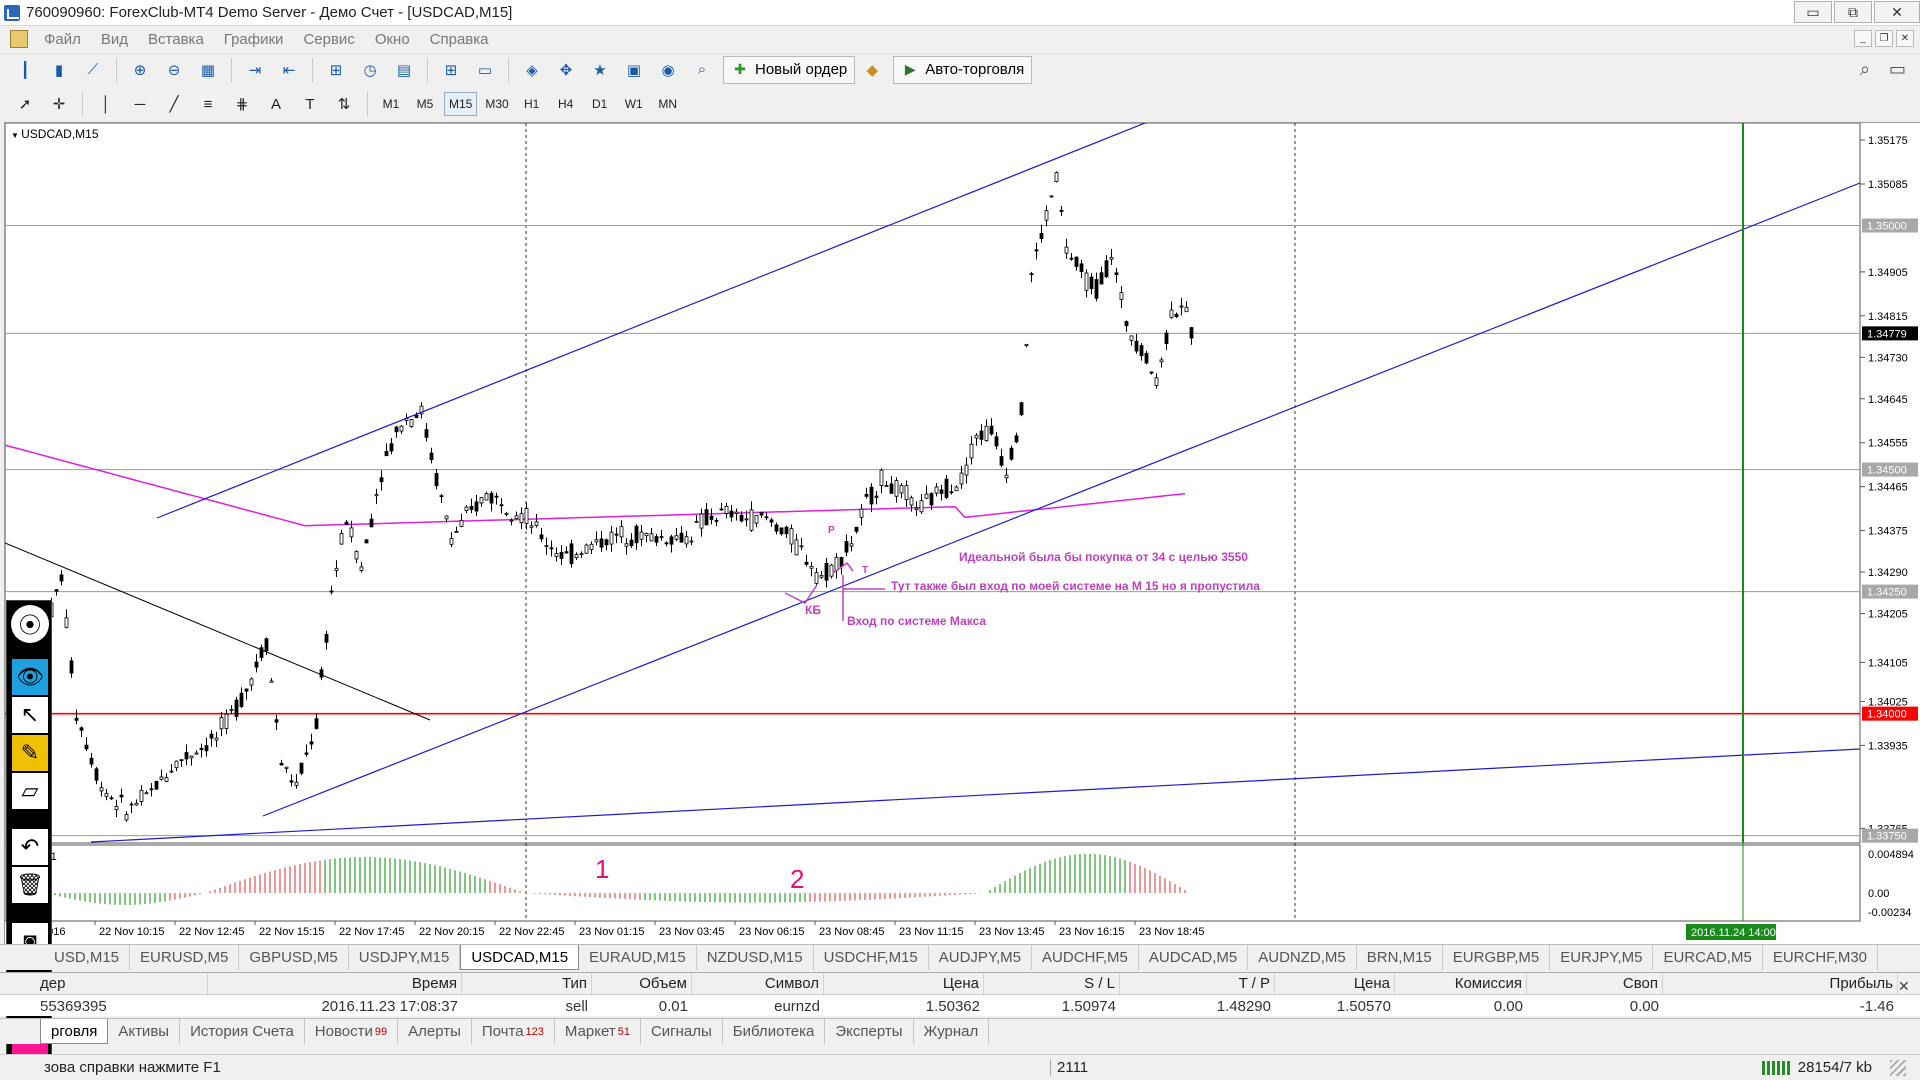 The image size is (1920, 1080). What do you see at coordinates (1813, 12) in the screenshot?
I see `minimize-button: ▭` at bounding box center [1813, 12].